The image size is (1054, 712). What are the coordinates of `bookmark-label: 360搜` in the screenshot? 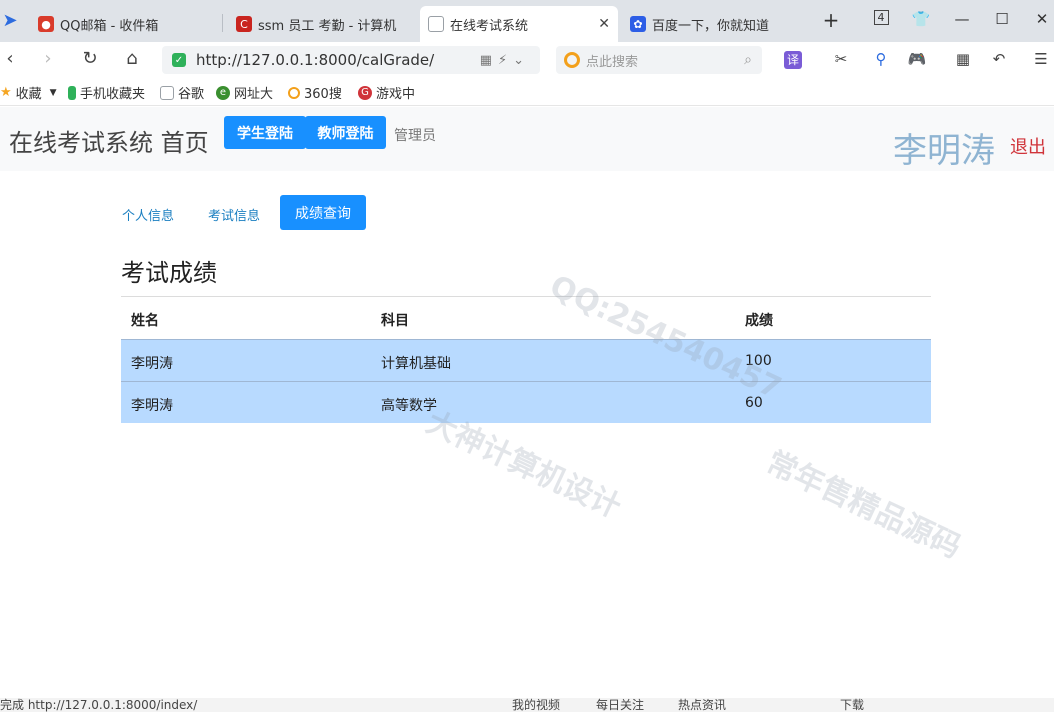 It's located at (323, 94).